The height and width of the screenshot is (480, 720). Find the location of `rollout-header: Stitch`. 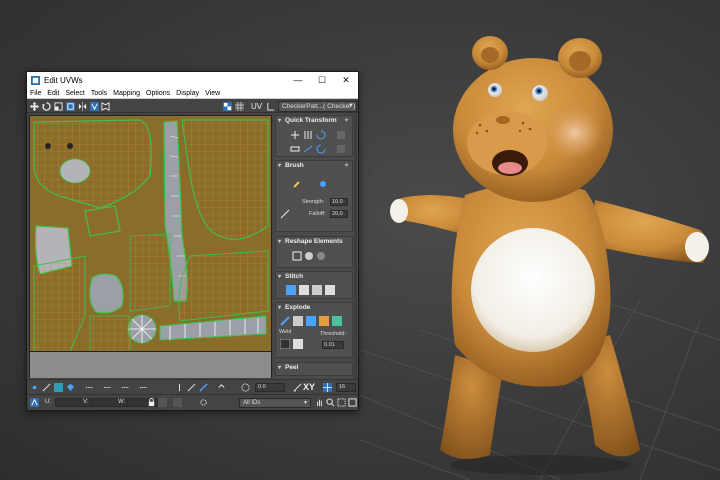

rollout-header: Stitch is located at coordinates (314, 277).